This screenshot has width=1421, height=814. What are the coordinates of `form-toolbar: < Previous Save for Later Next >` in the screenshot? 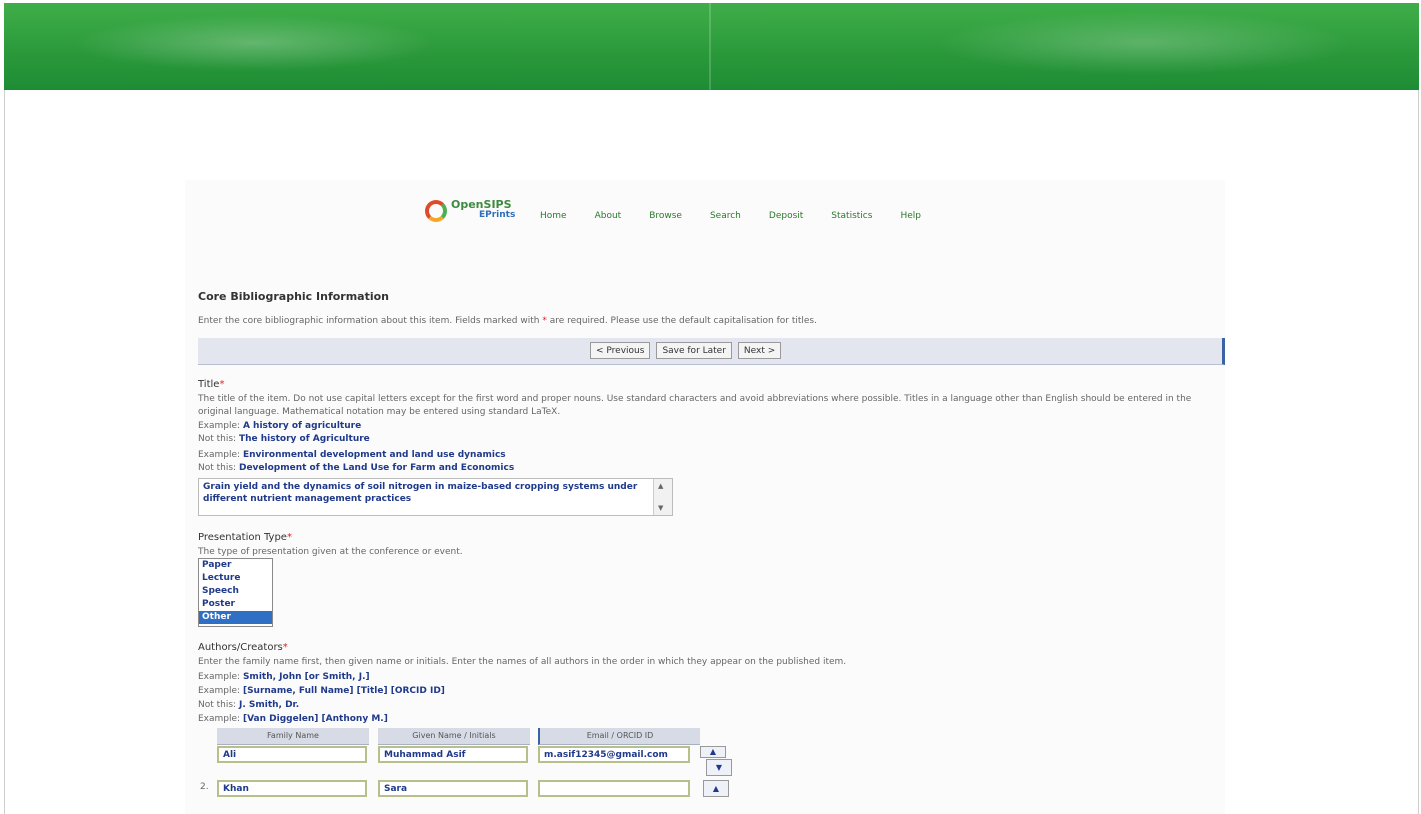 It's located at (711, 351).